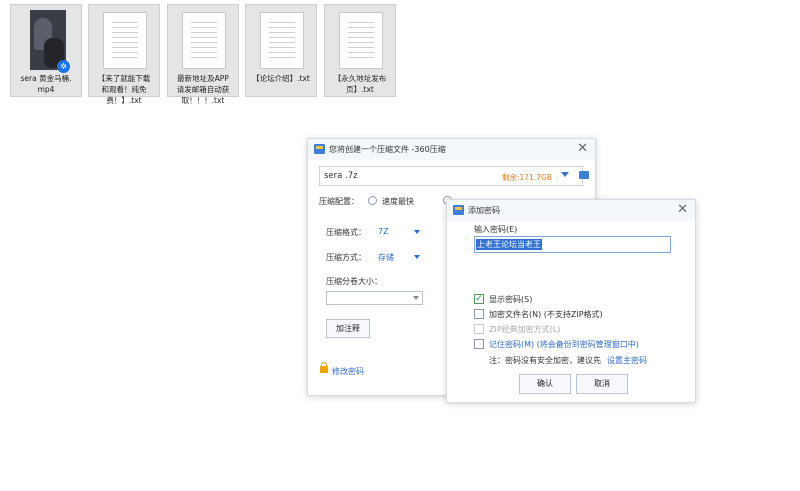  I want to click on password-value: 上老王论坛当老王, so click(509, 244).